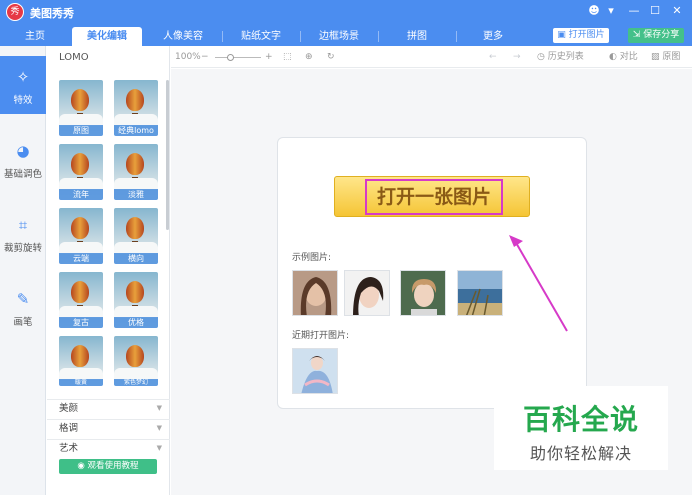 The image size is (692, 495). Describe the element at coordinates (167, 155) in the screenshot. I see `effects-scrollbar` at that location.